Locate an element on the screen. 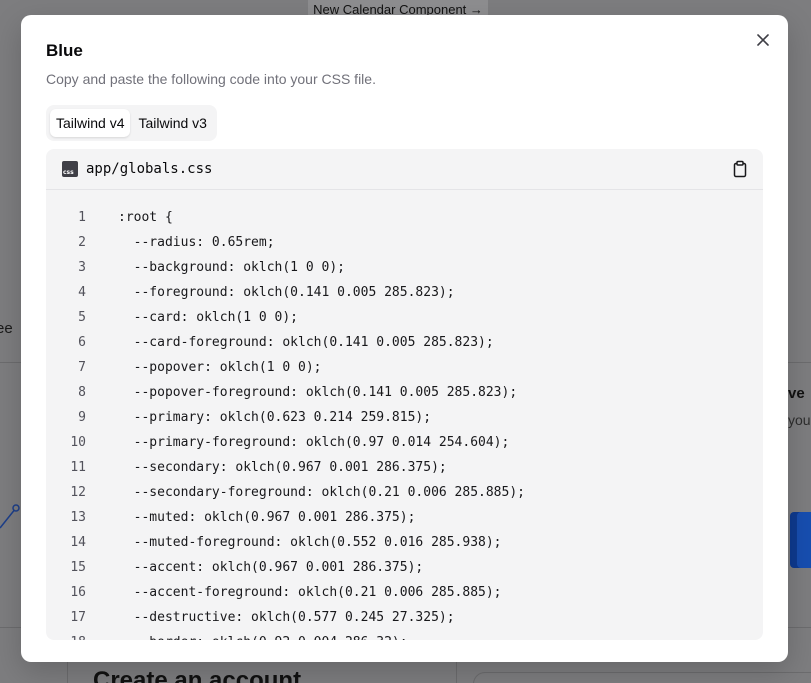  tab-tailwind-v4: Tailwind v4 is located at coordinates (90, 123).